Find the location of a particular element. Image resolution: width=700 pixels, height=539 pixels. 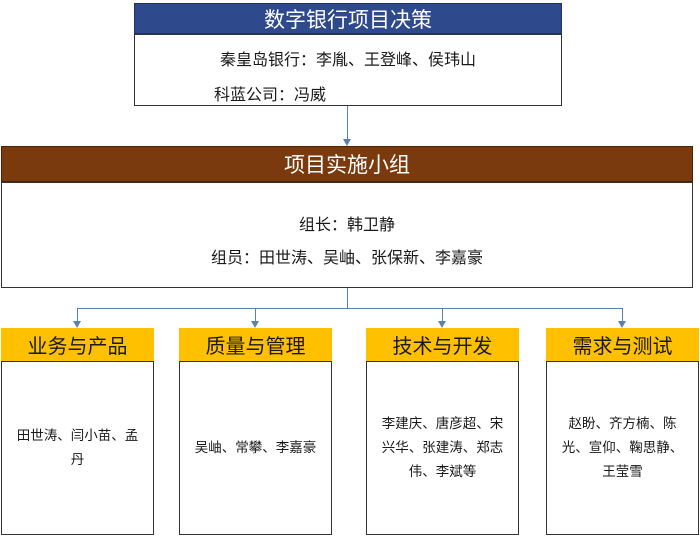

division-title-text: 质量与管理 is located at coordinates (255, 346).